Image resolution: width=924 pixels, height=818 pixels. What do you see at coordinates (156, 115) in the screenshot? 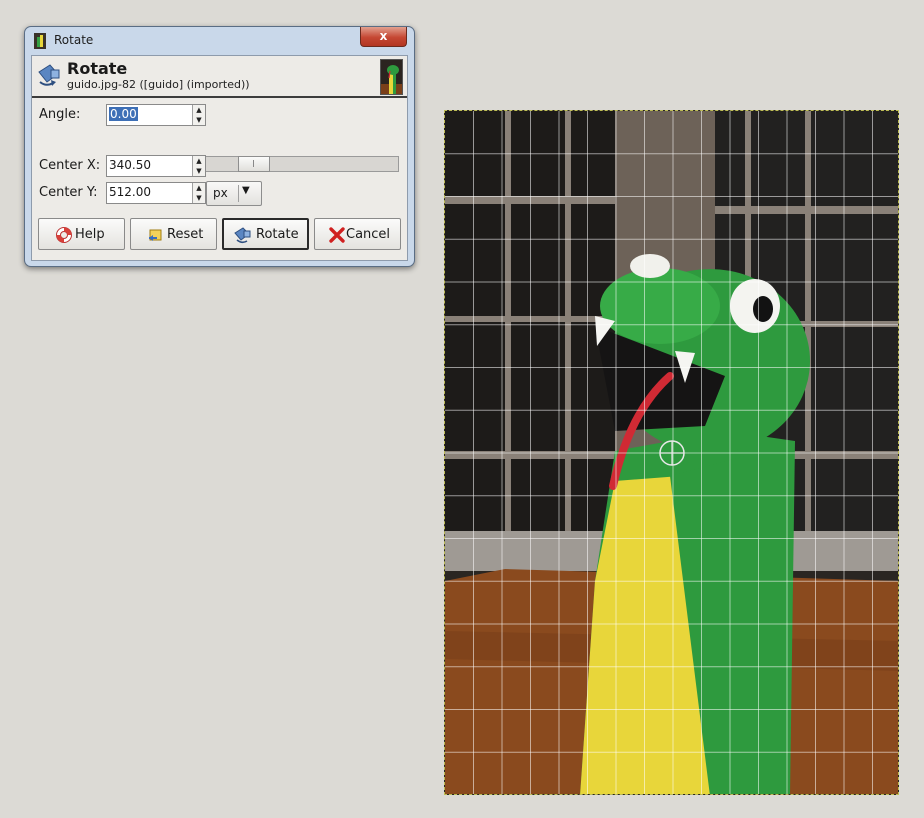
I see `angle-spinbutton: 0.00 ▲ ▼` at bounding box center [156, 115].